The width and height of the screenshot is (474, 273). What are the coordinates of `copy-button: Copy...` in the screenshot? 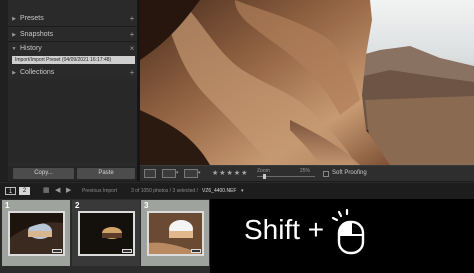 It's located at (43, 173).